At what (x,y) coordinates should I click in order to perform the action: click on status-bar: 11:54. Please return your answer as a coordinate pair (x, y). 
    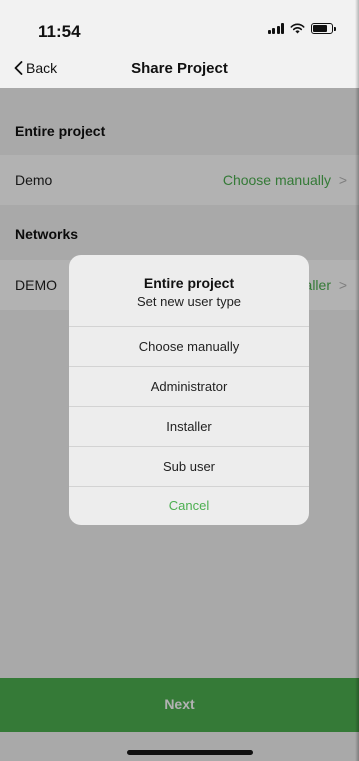
    Looking at the image, I should click on (179, 24).